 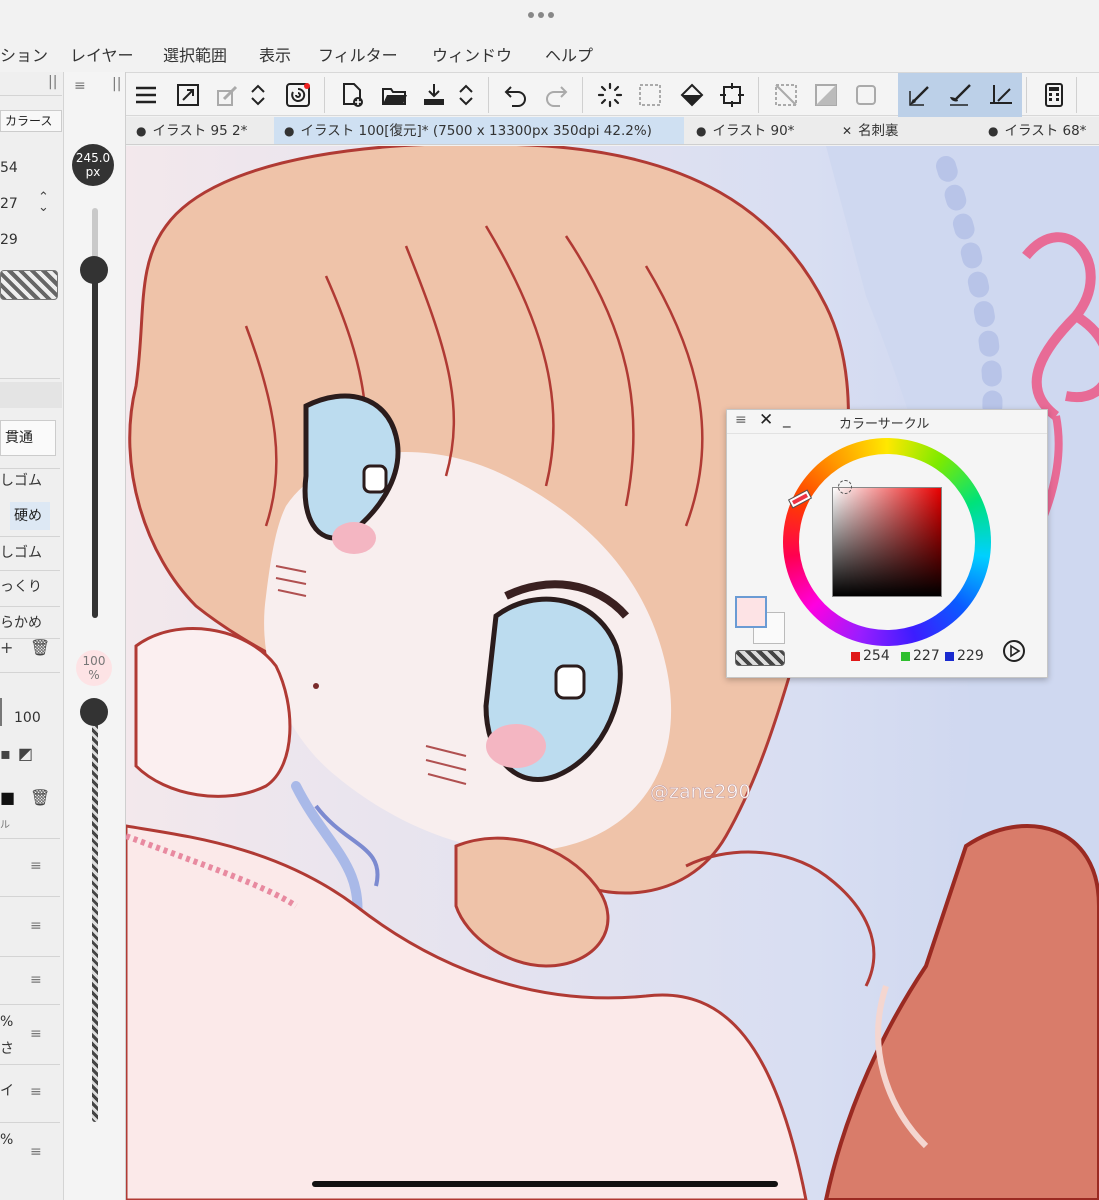 What do you see at coordinates (6, 647) in the screenshot?
I see `add-icon: +` at bounding box center [6, 647].